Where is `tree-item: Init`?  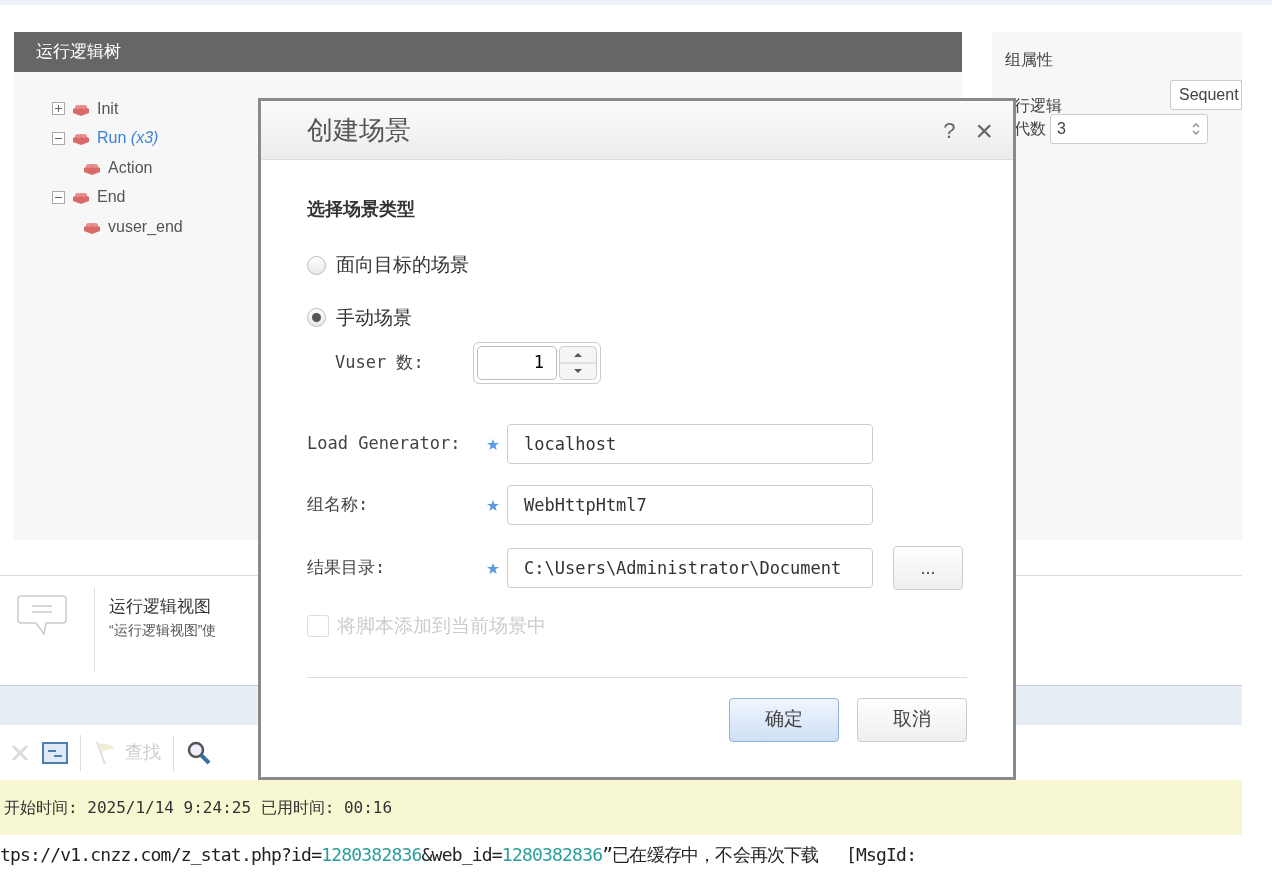 tree-item: Init is located at coordinates (108, 108).